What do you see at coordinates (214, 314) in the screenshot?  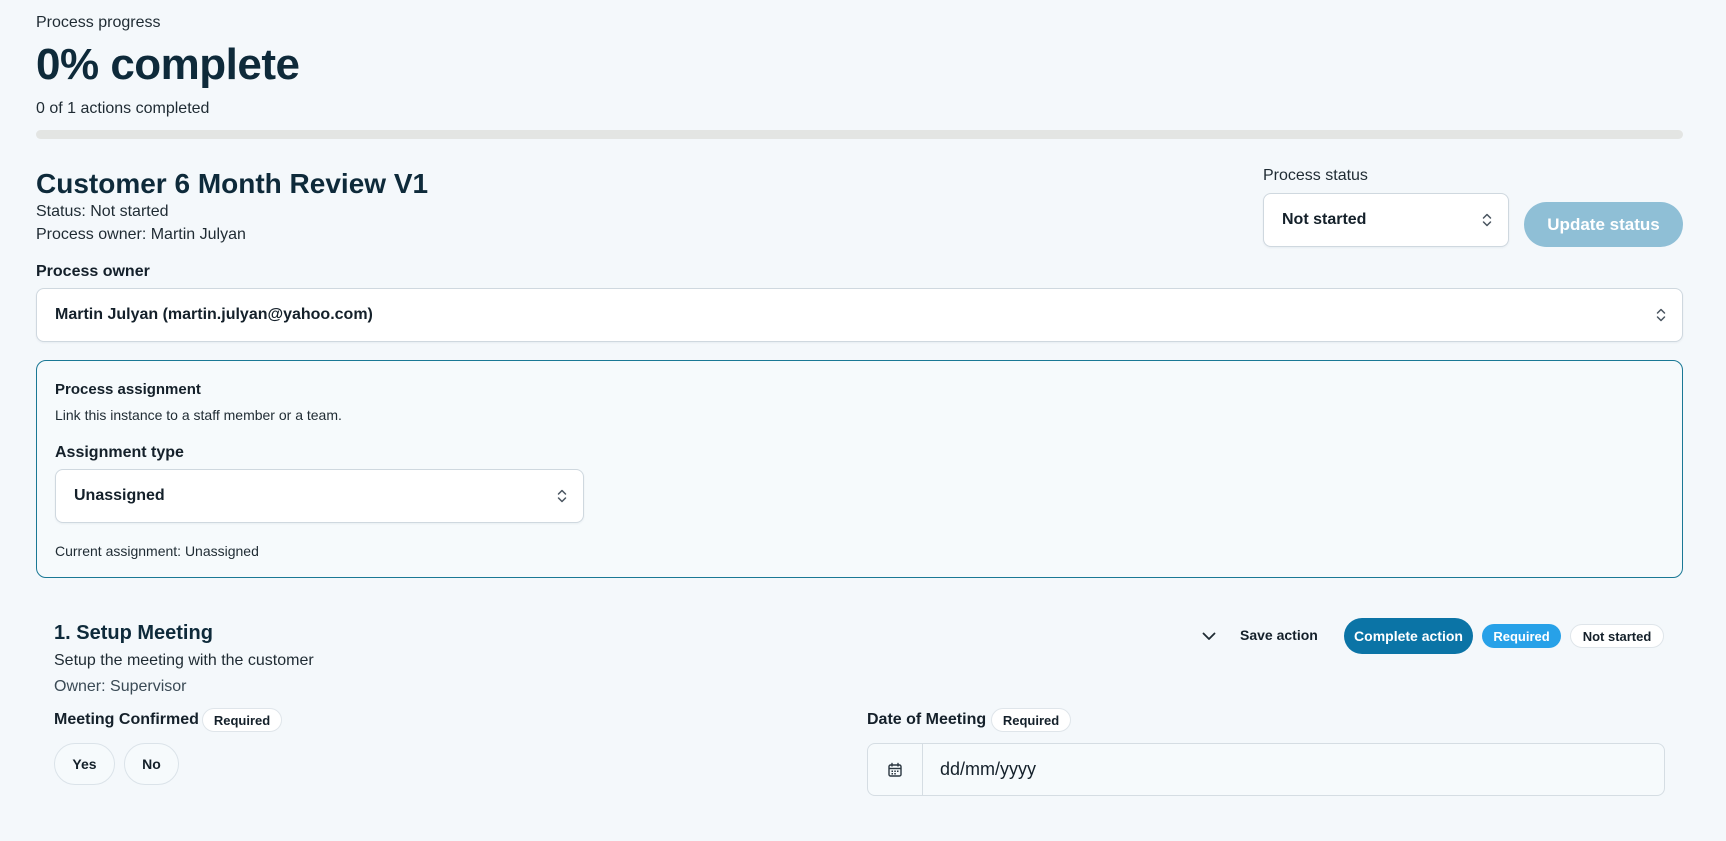 I see `process-owner-value: Martin Julyan (martin.julyan@yahoo.com)` at bounding box center [214, 314].